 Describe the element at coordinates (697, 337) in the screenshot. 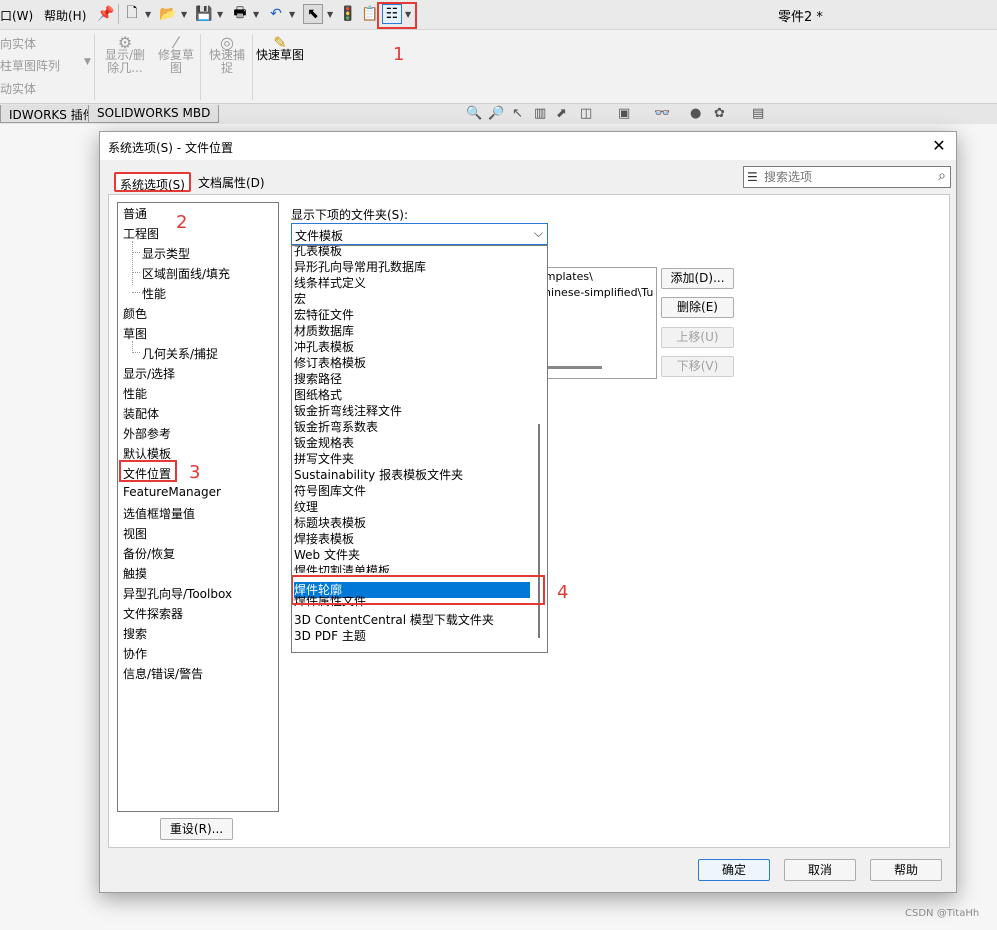

I see `move-up-button: 上移(U)` at that location.